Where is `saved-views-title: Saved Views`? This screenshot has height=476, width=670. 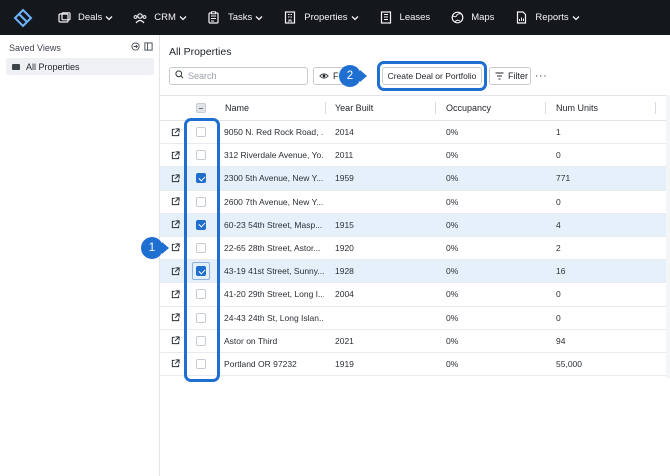 saved-views-title: Saved Views is located at coordinates (35, 48).